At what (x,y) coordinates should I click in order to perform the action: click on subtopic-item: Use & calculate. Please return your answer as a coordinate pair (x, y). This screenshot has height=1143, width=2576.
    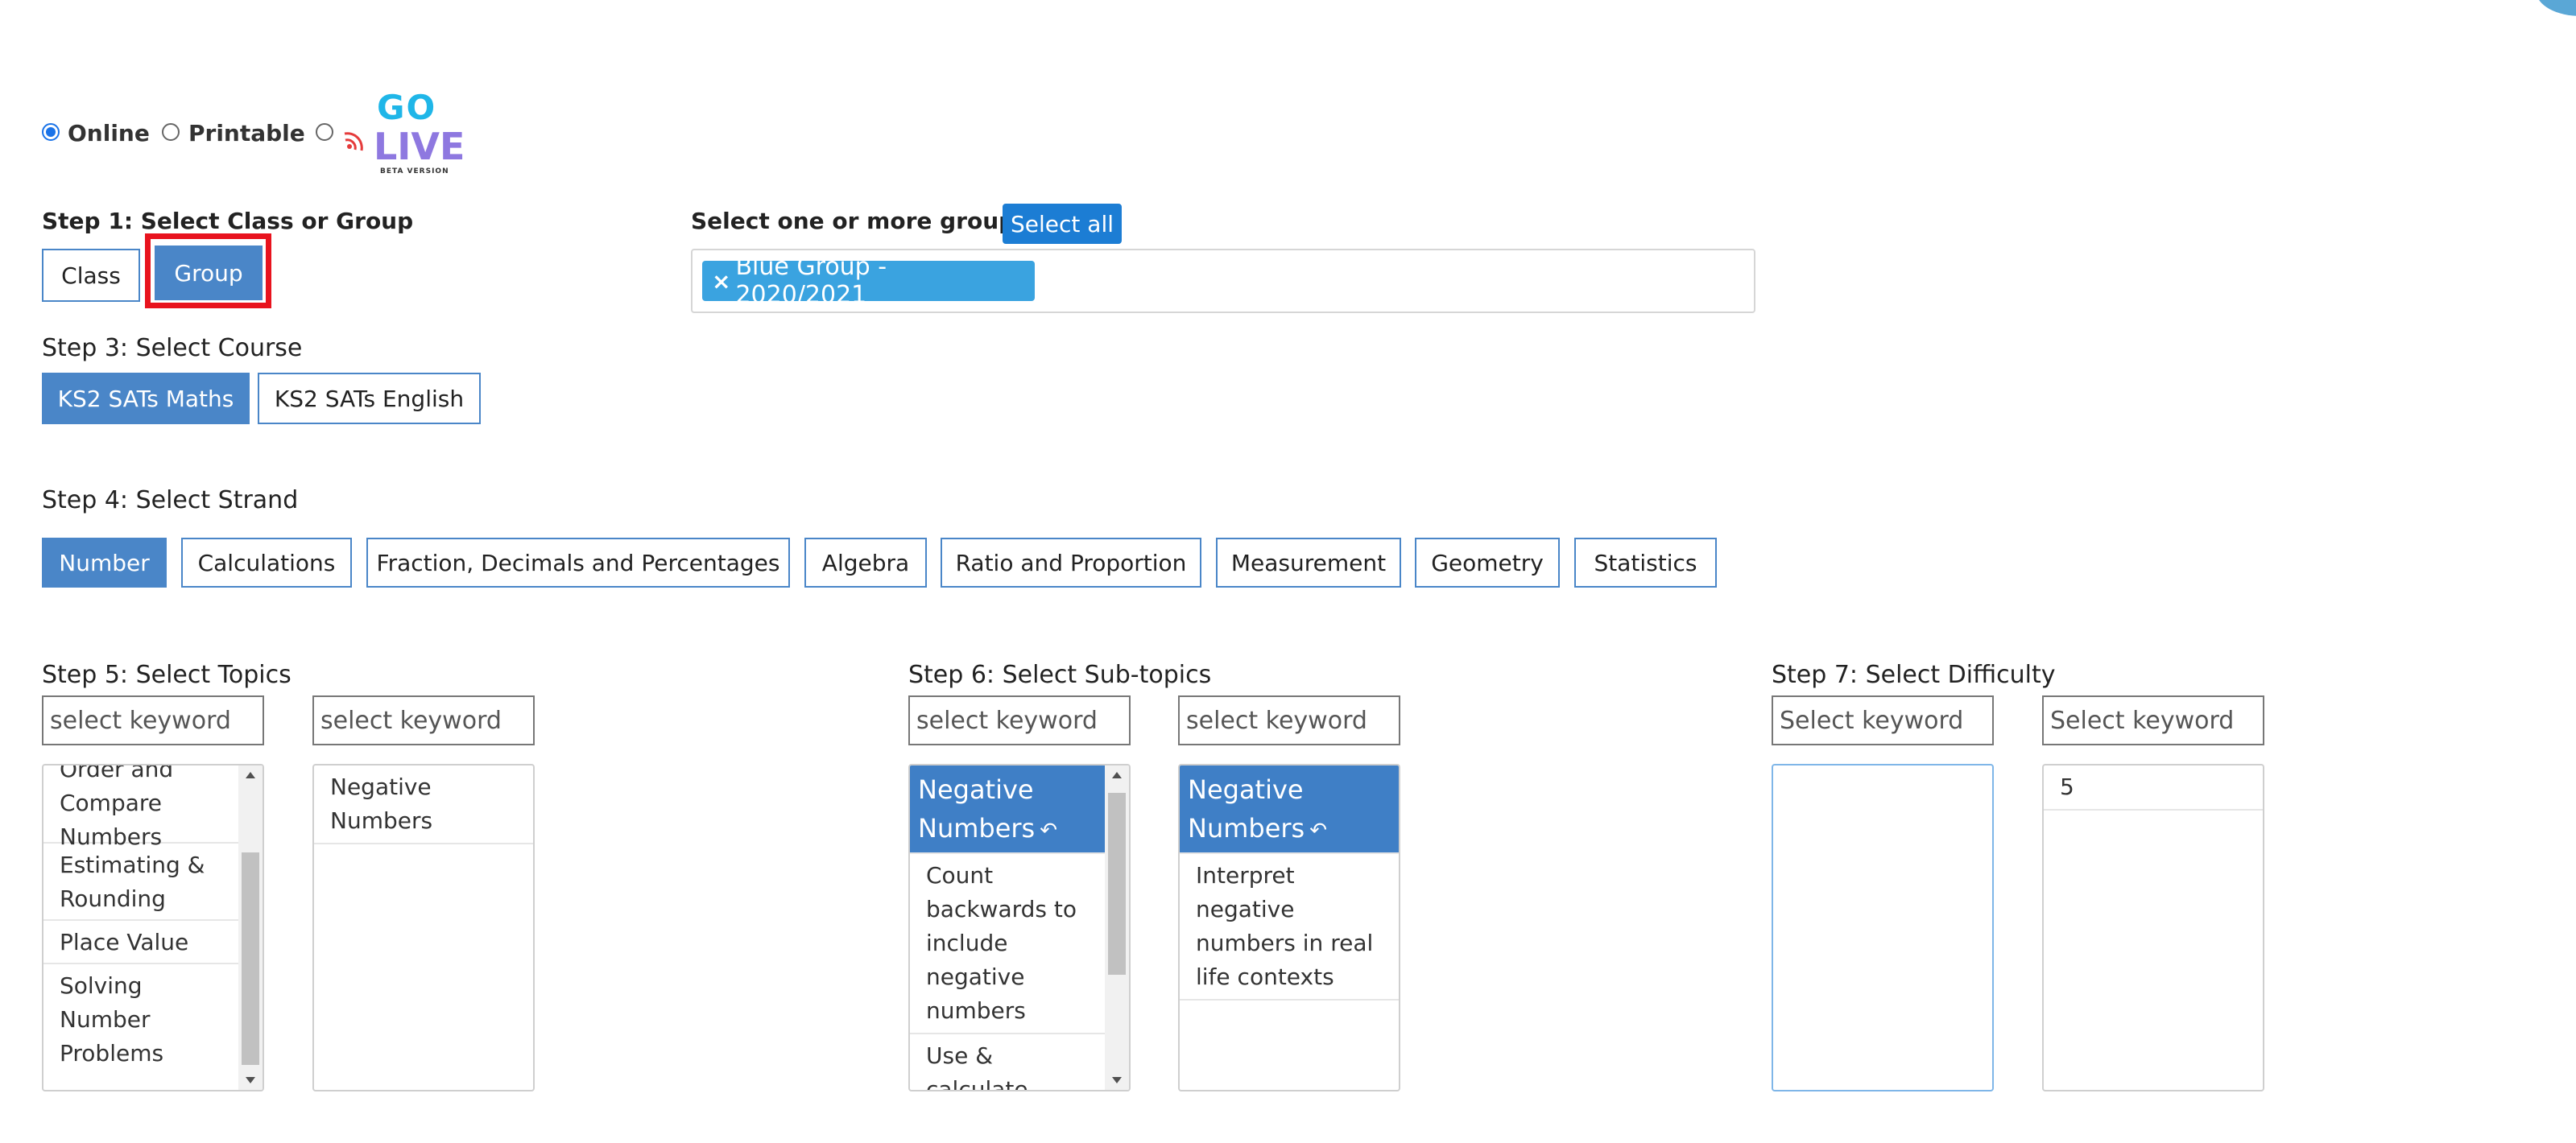
    Looking at the image, I should click on (1008, 1062).